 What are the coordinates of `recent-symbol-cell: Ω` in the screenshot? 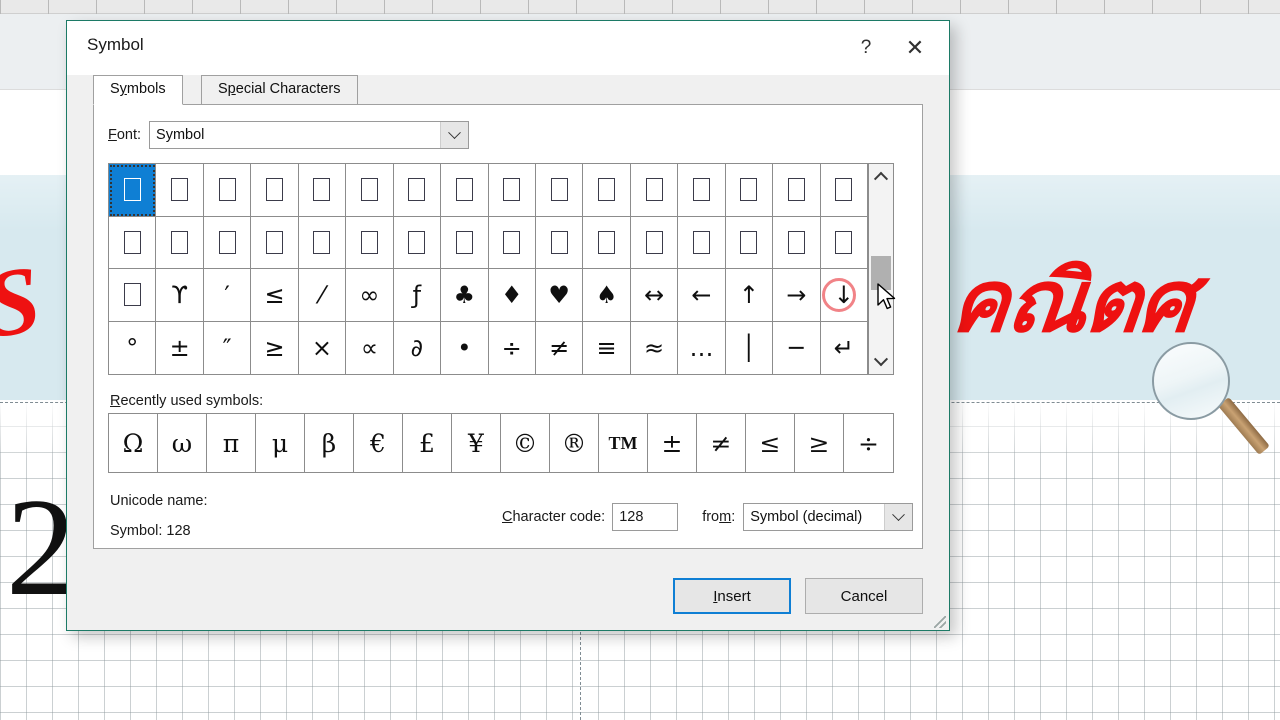 It's located at (133, 443).